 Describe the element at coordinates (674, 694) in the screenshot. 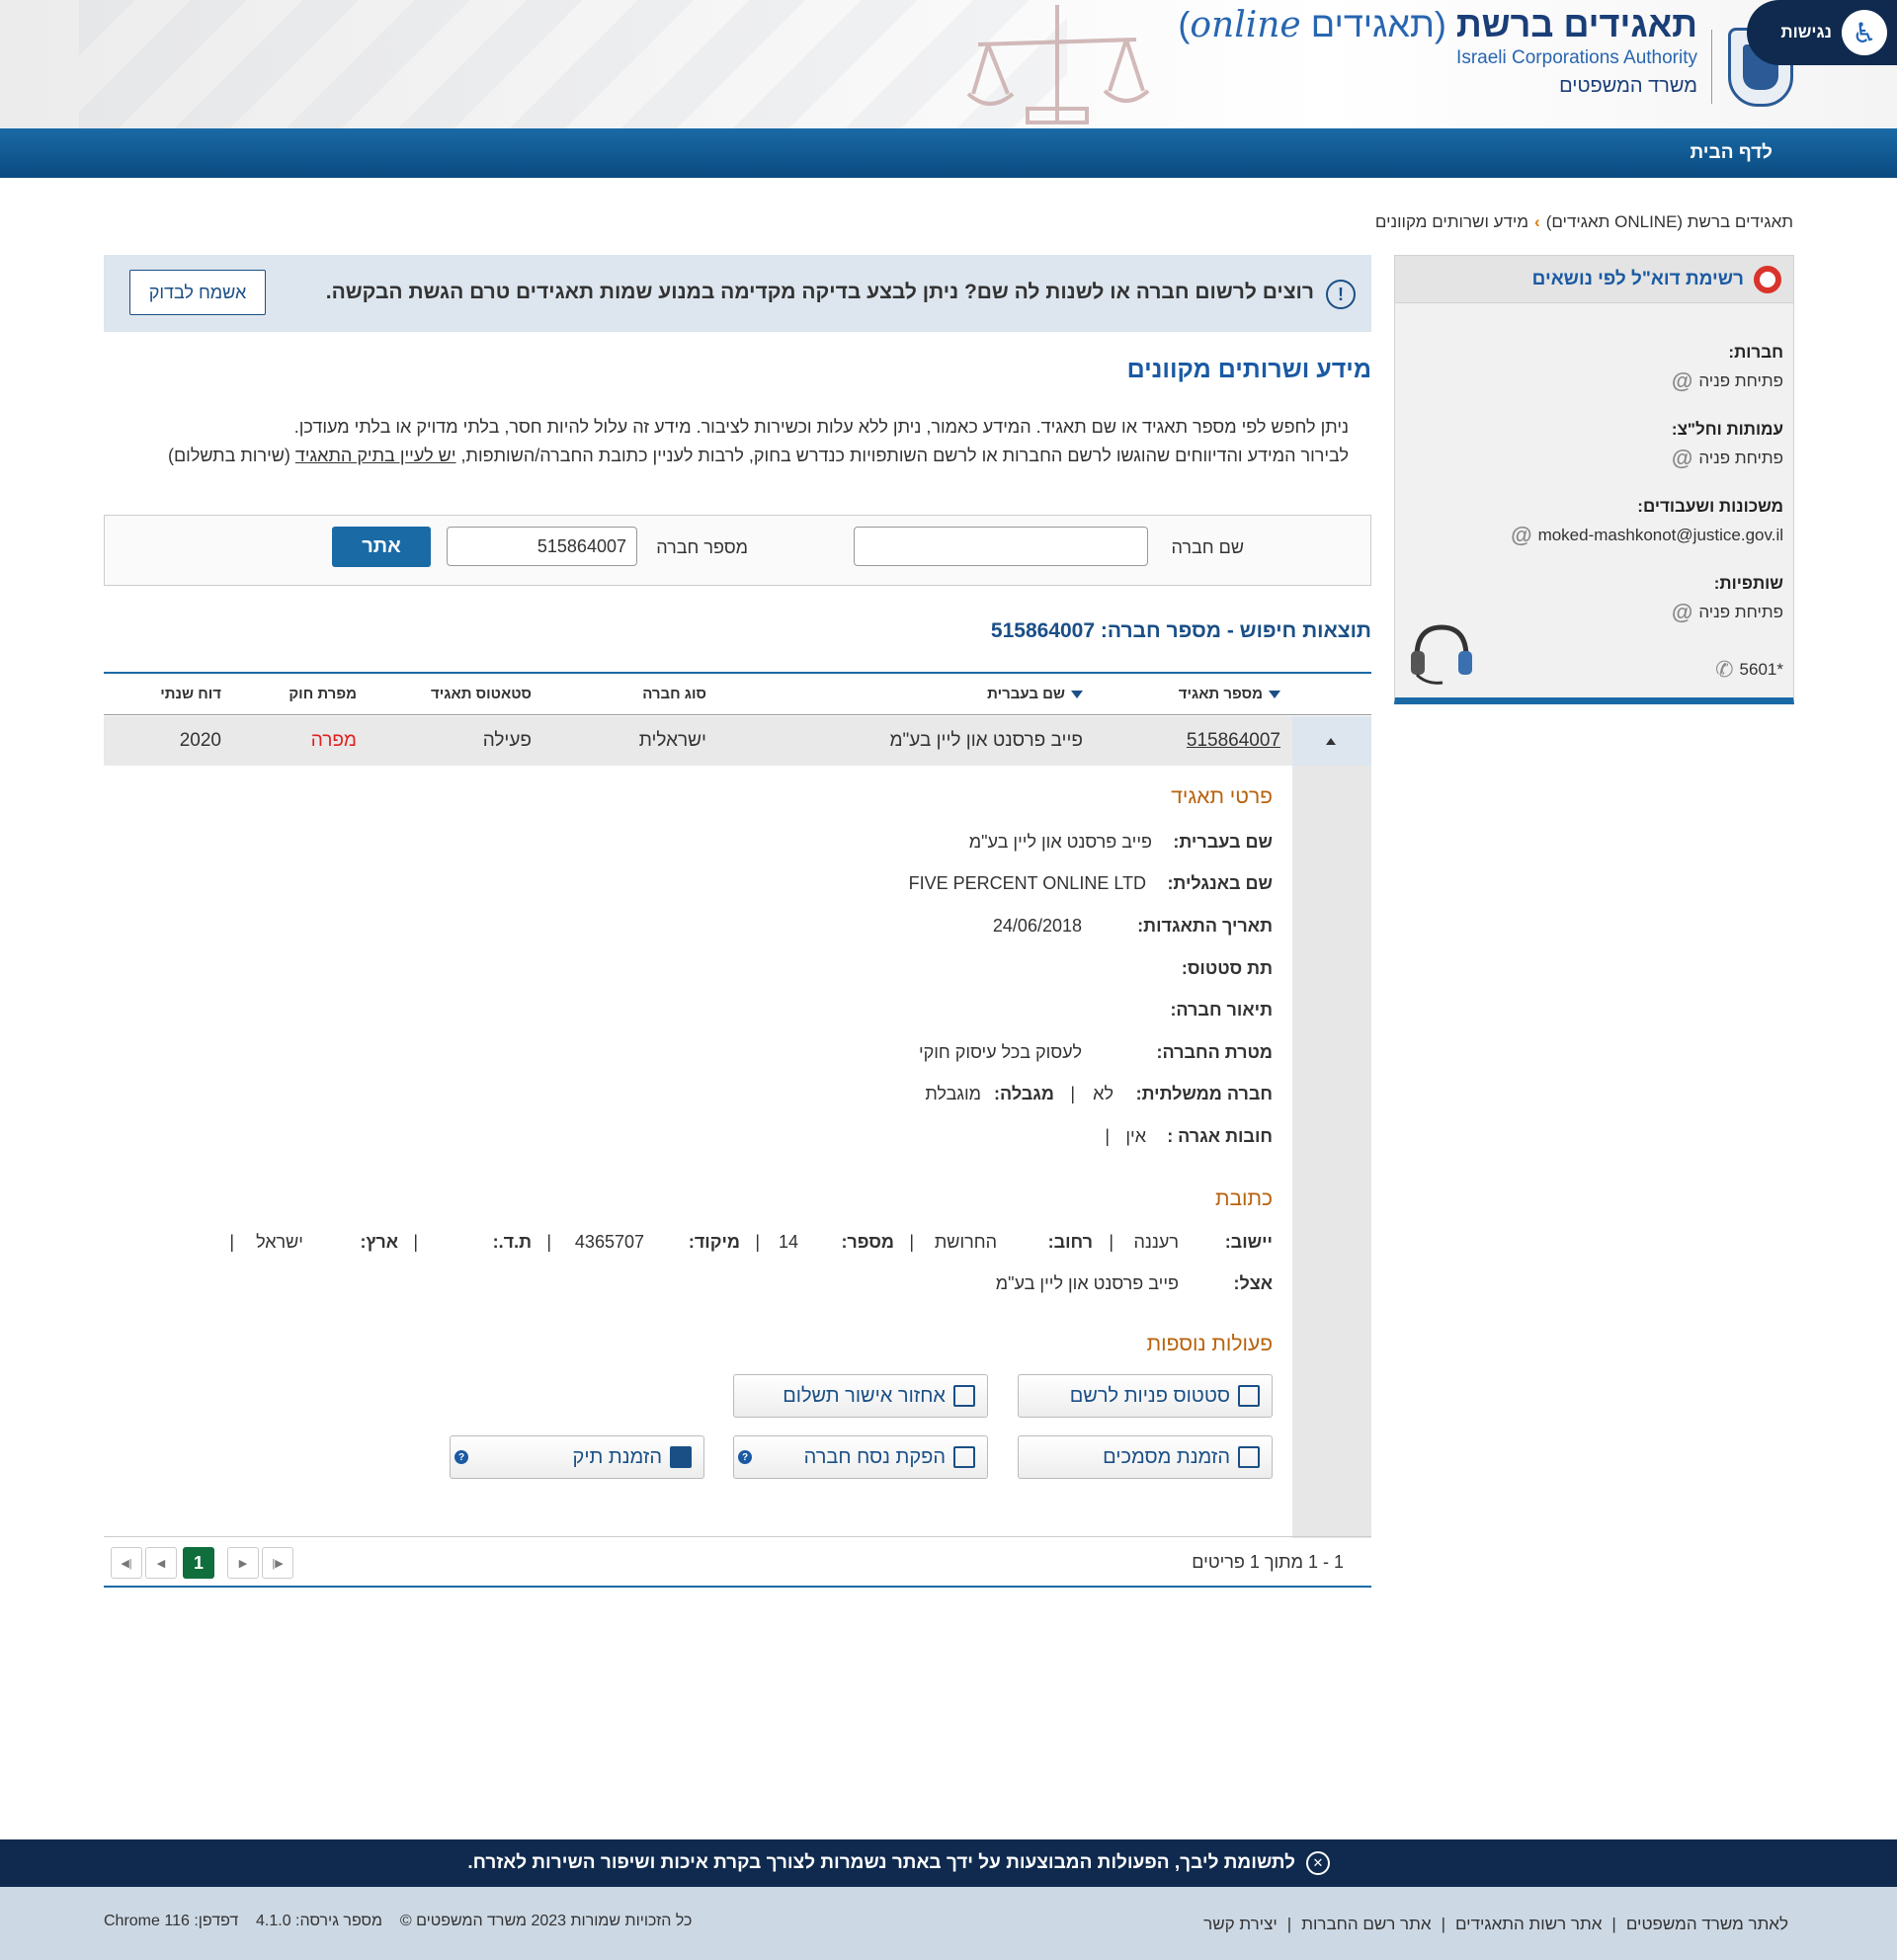

I see `column-header-type: סוג חברה` at that location.